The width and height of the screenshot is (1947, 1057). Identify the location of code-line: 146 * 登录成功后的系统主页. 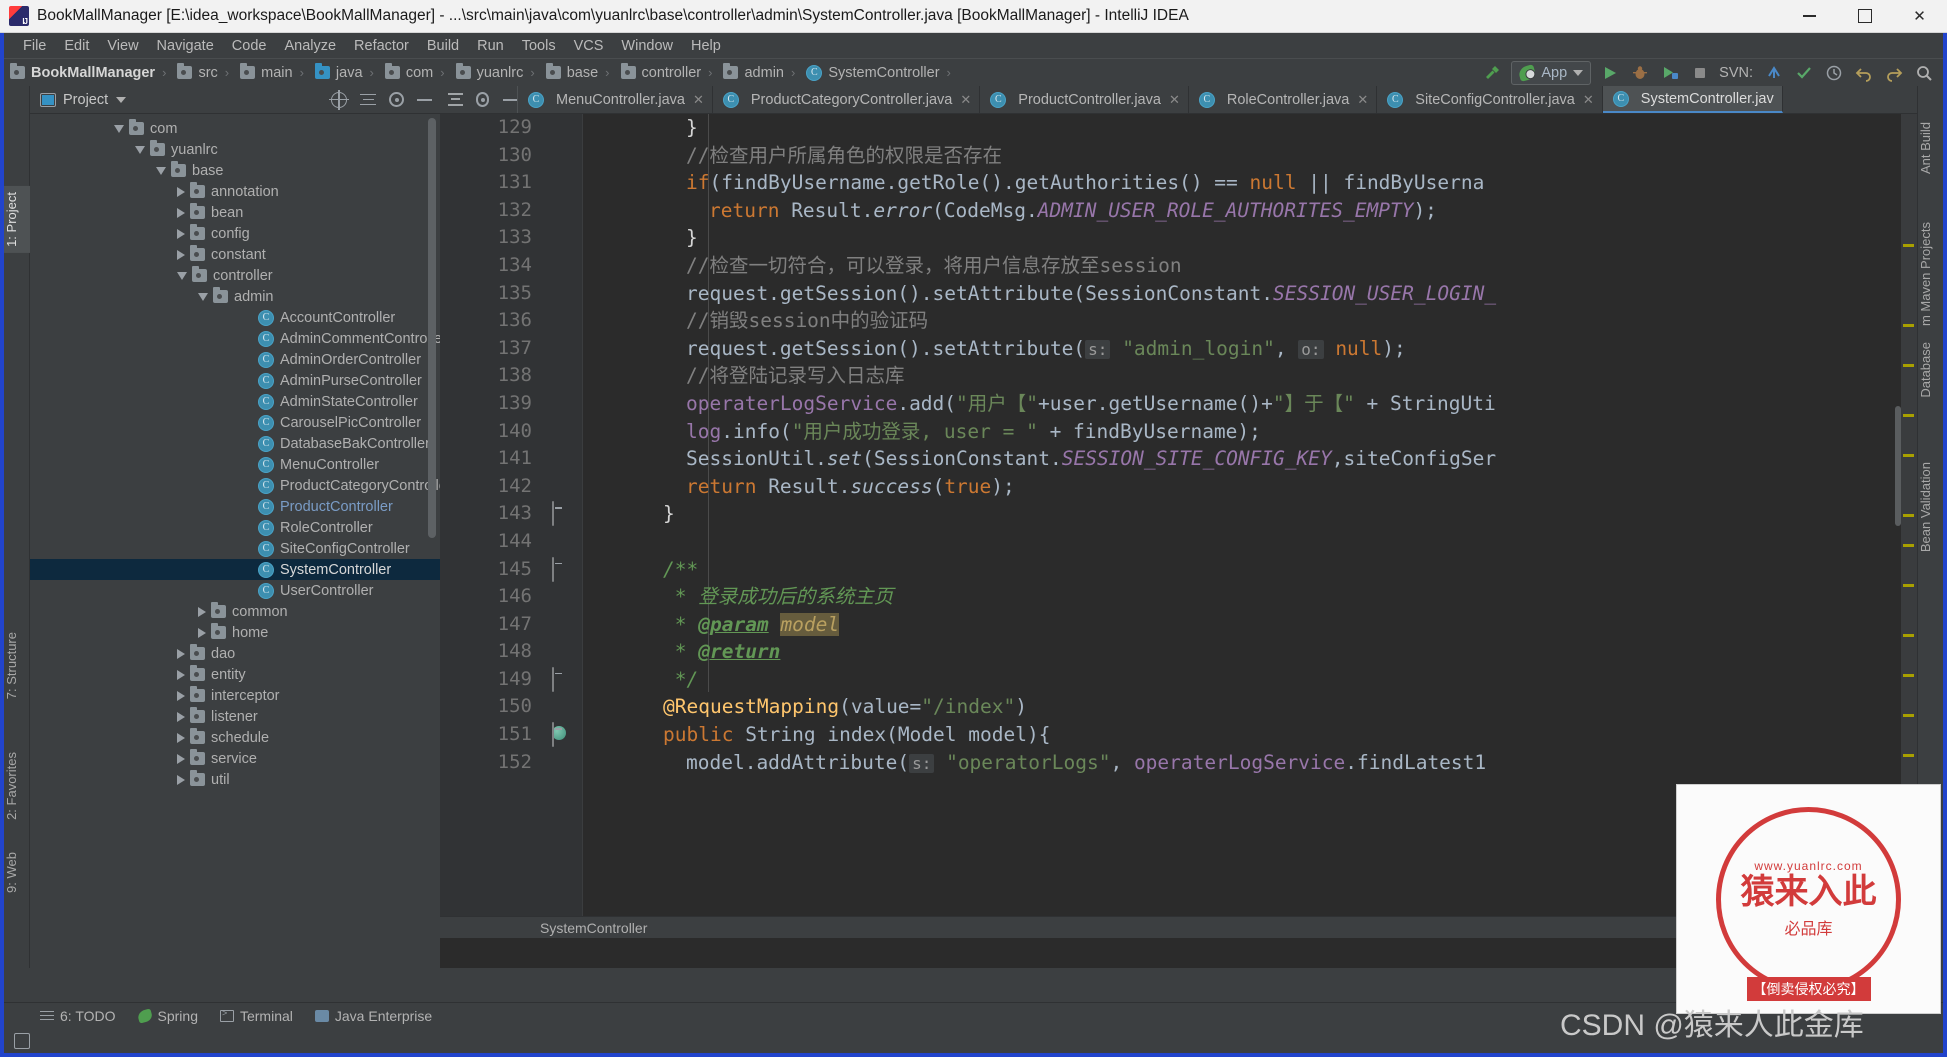
(1178, 597).